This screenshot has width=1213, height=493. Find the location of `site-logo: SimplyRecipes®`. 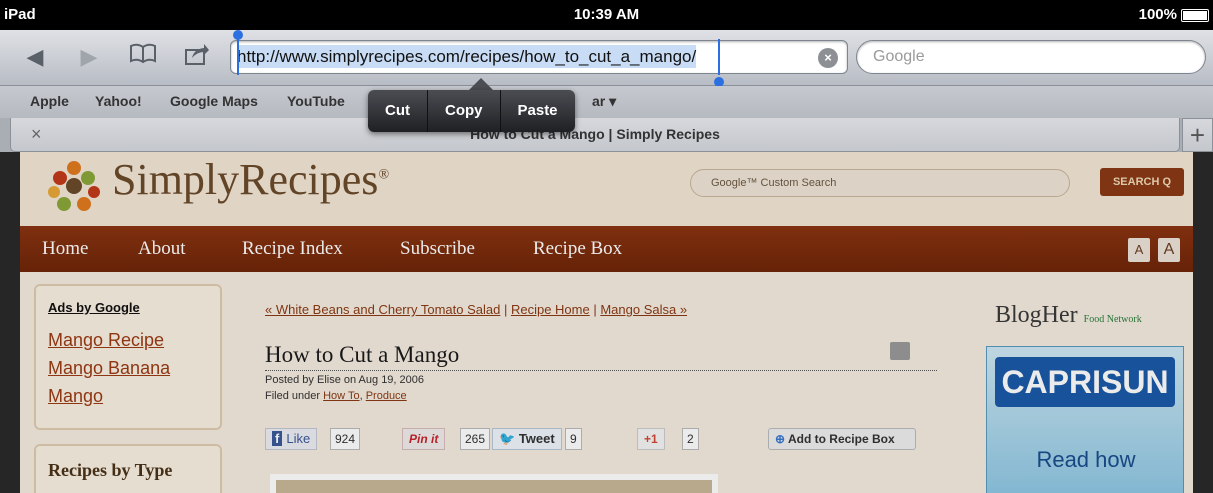

site-logo: SimplyRecipes® is located at coordinates (250, 179).